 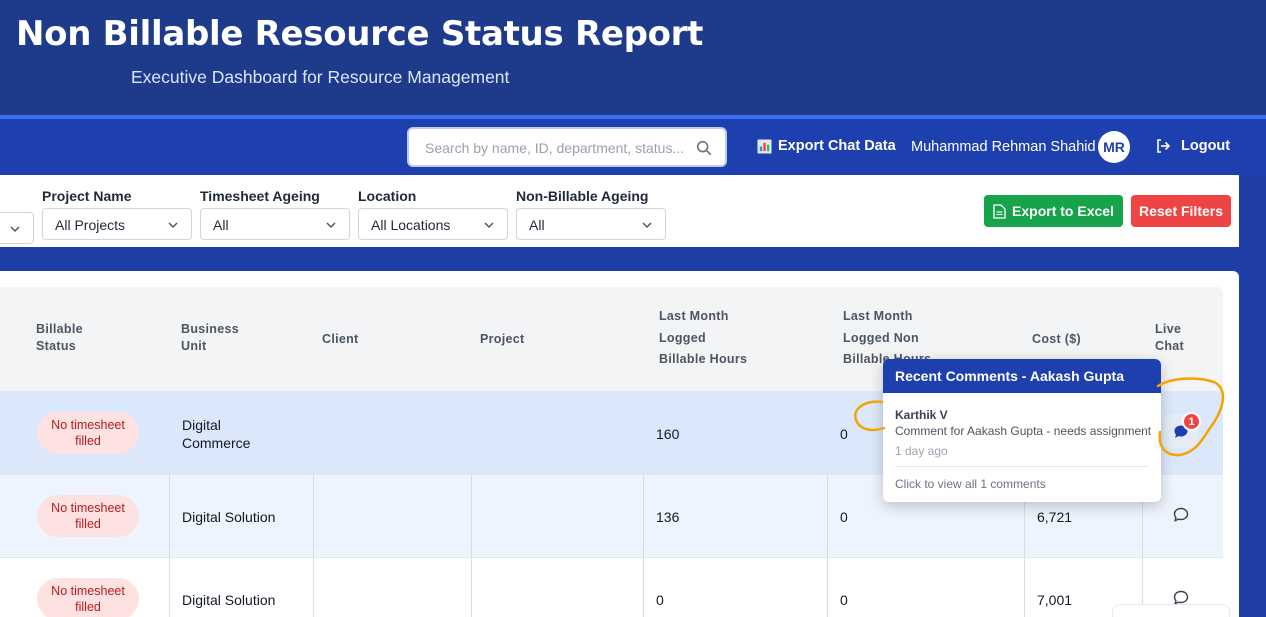 I want to click on header-client: Client, so click(x=340, y=339).